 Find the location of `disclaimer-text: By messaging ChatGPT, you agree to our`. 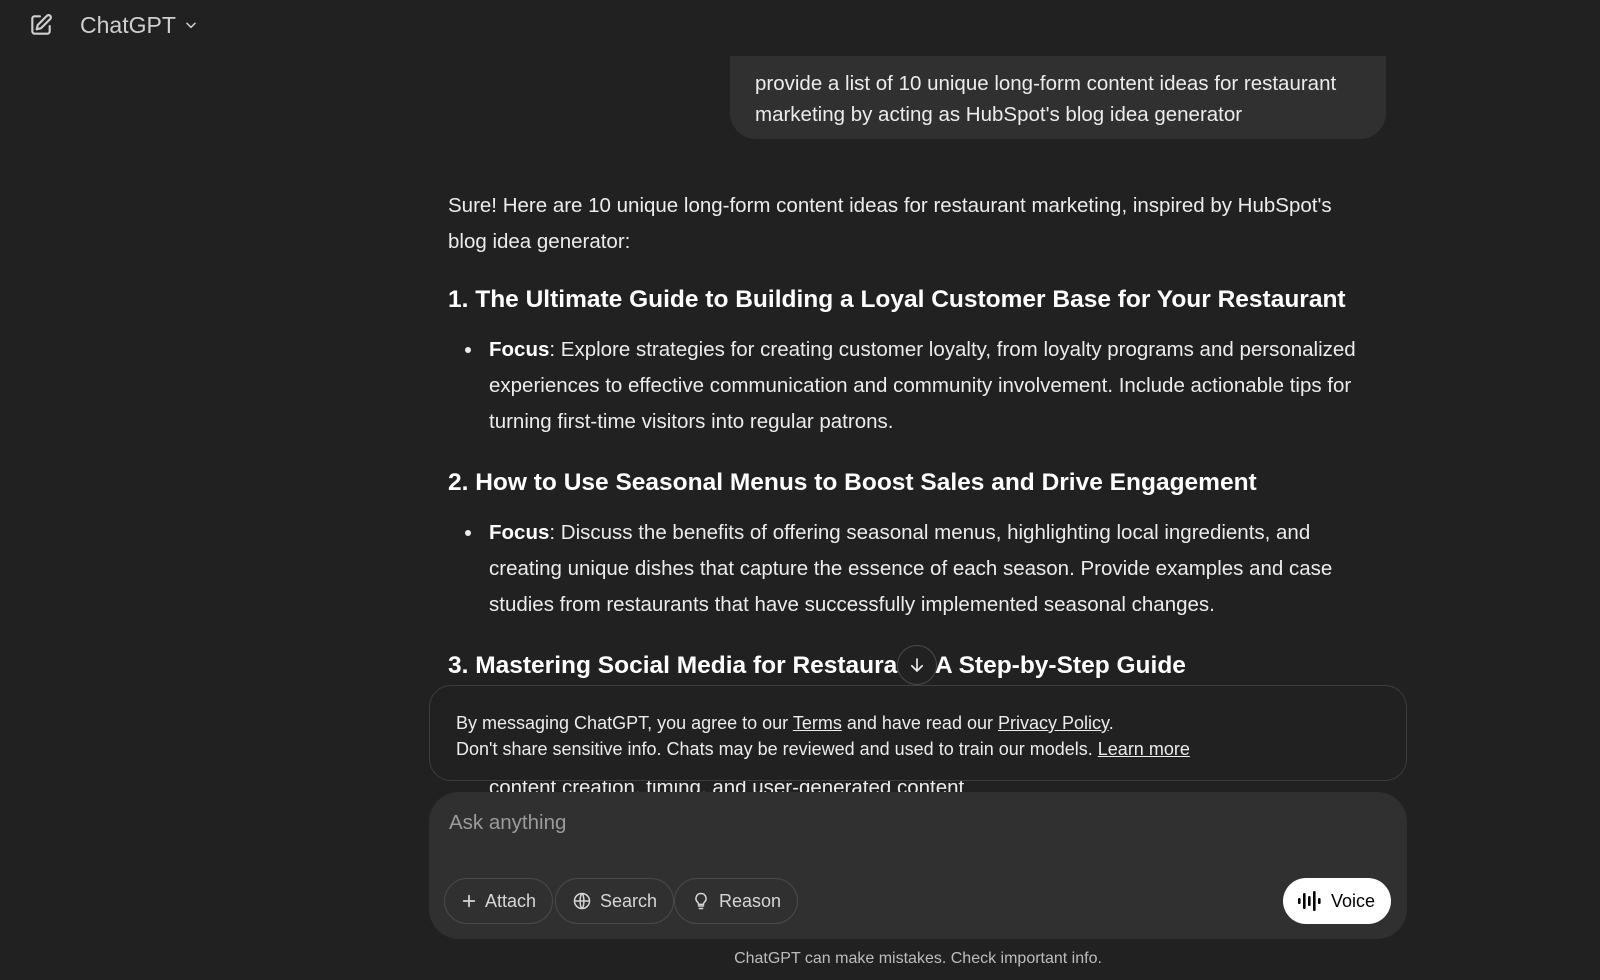

disclaimer-text: By messaging ChatGPT, you agree to our is located at coordinates (624, 723).